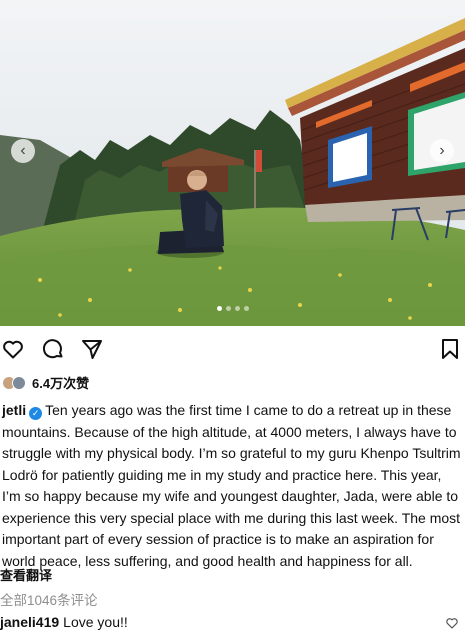 The width and height of the screenshot is (465, 640). I want to click on like-button, so click(13, 349).